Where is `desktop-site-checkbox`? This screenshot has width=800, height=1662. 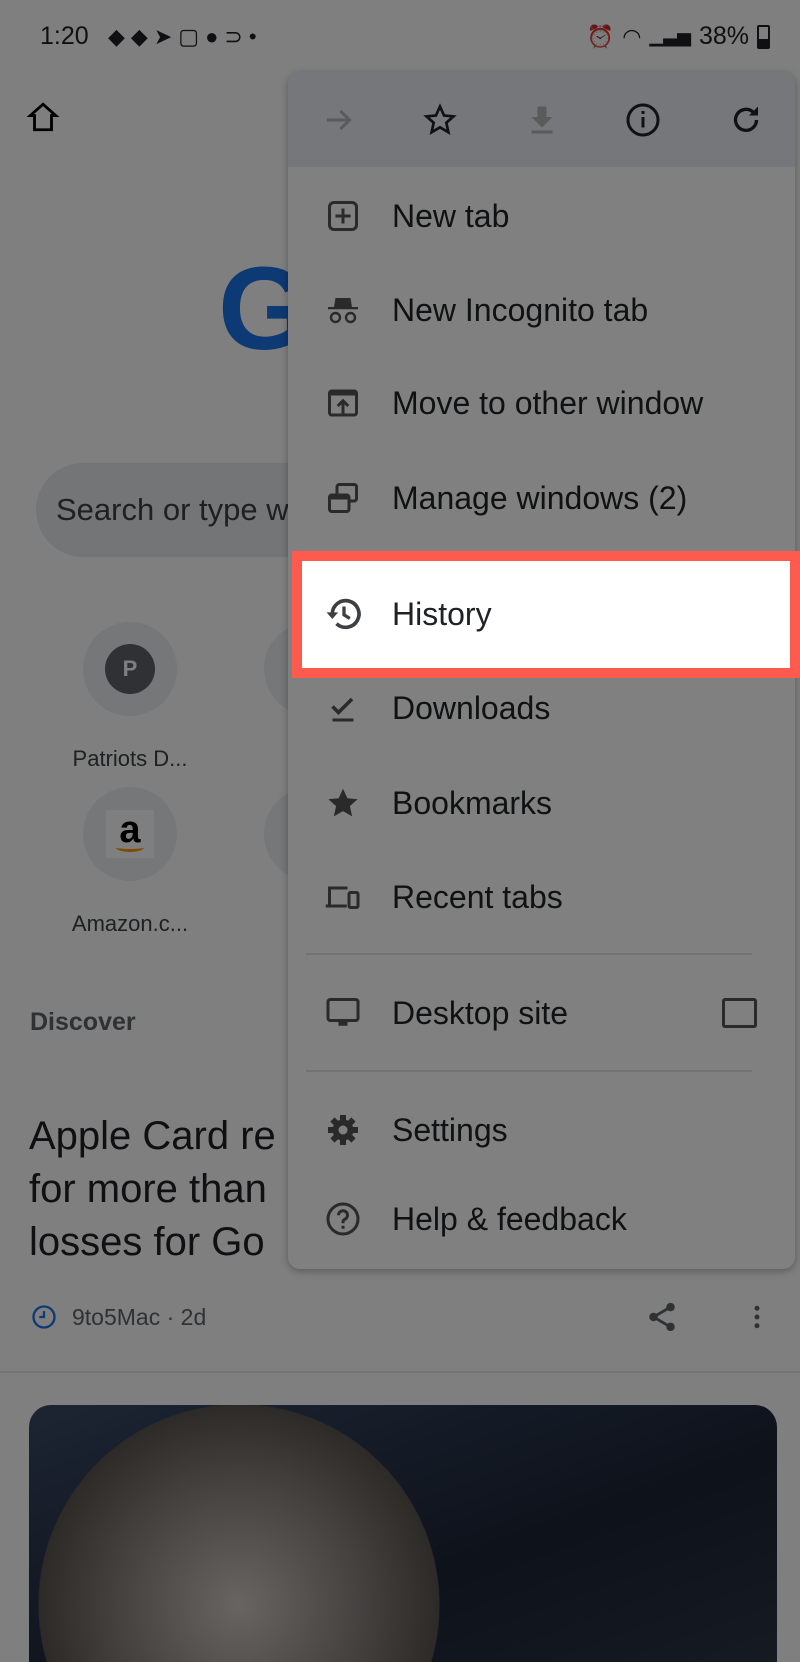 desktop-site-checkbox is located at coordinates (739, 1013).